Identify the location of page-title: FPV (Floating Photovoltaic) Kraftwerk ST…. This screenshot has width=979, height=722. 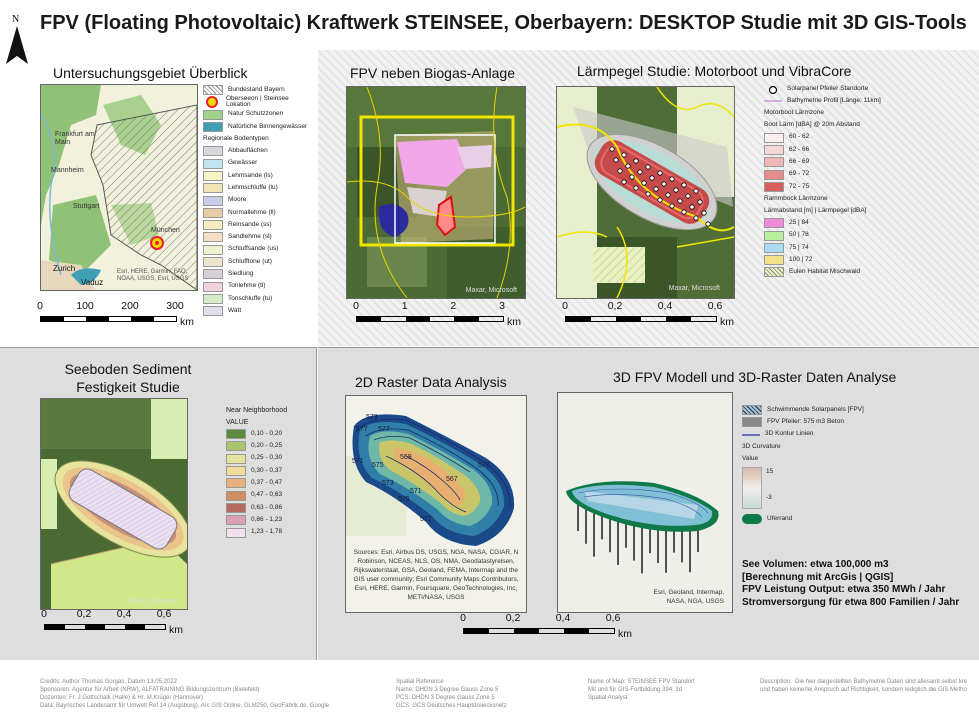
(503, 23).